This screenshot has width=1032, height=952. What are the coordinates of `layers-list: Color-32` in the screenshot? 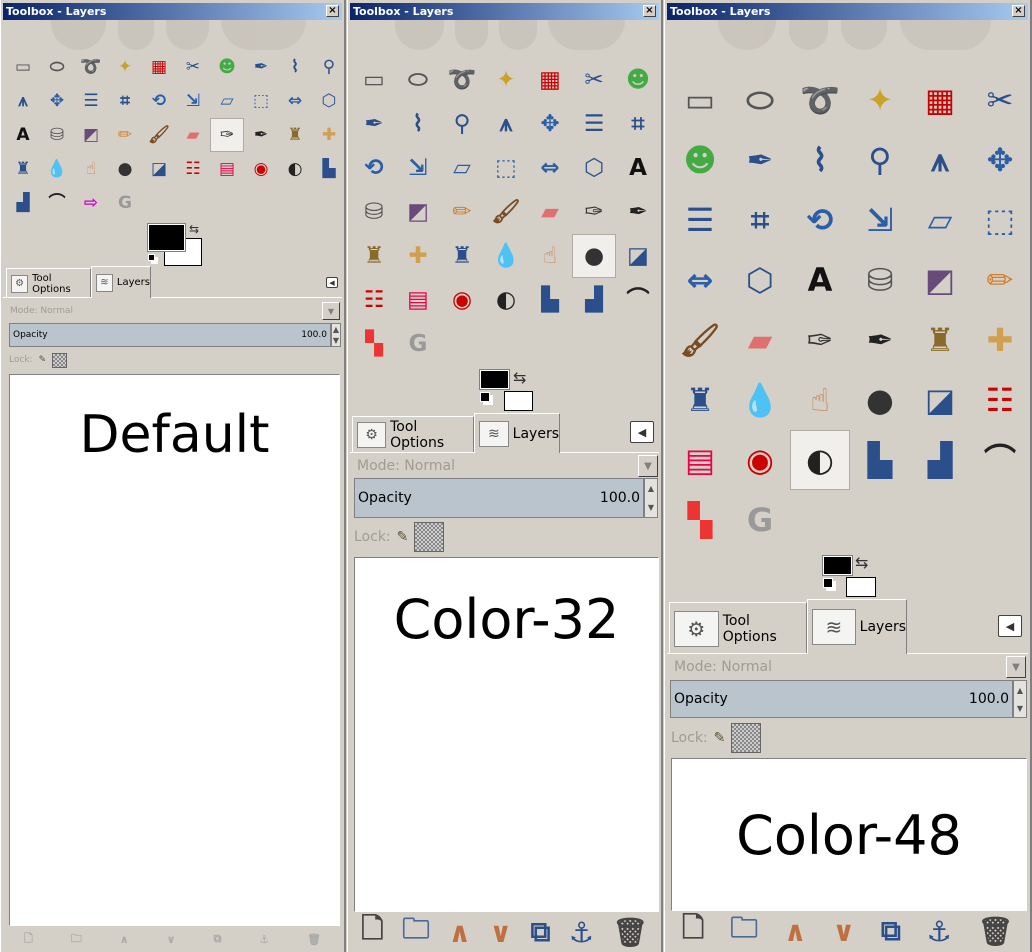 It's located at (506, 734).